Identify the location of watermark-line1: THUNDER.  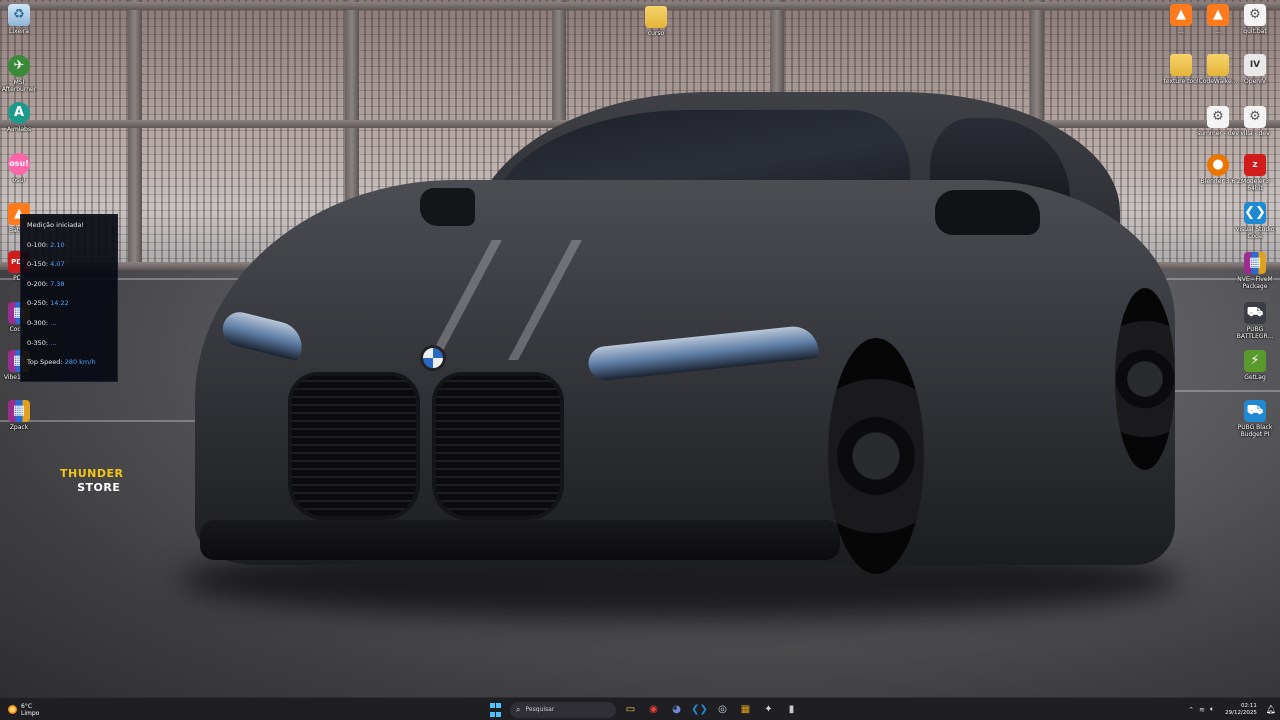
(92, 473).